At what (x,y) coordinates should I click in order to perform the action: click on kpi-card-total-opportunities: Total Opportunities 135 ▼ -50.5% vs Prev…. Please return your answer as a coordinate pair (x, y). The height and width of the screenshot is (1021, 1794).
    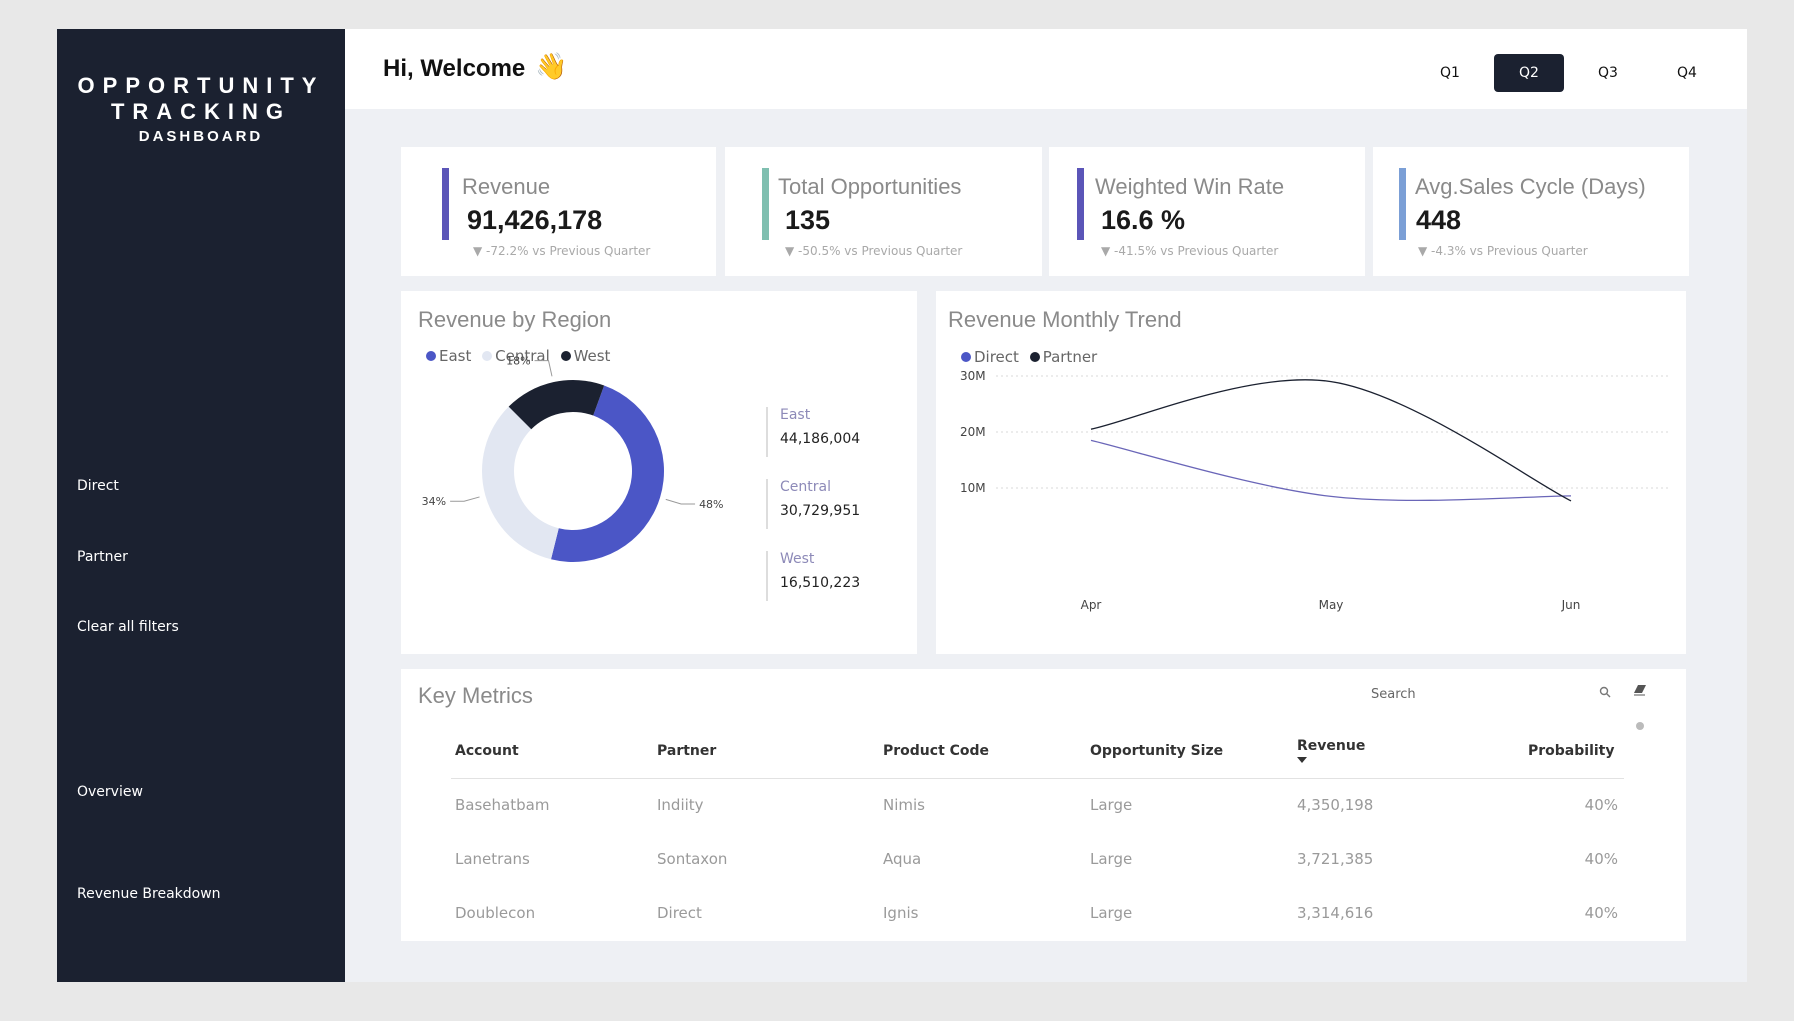
    Looking at the image, I should click on (883, 211).